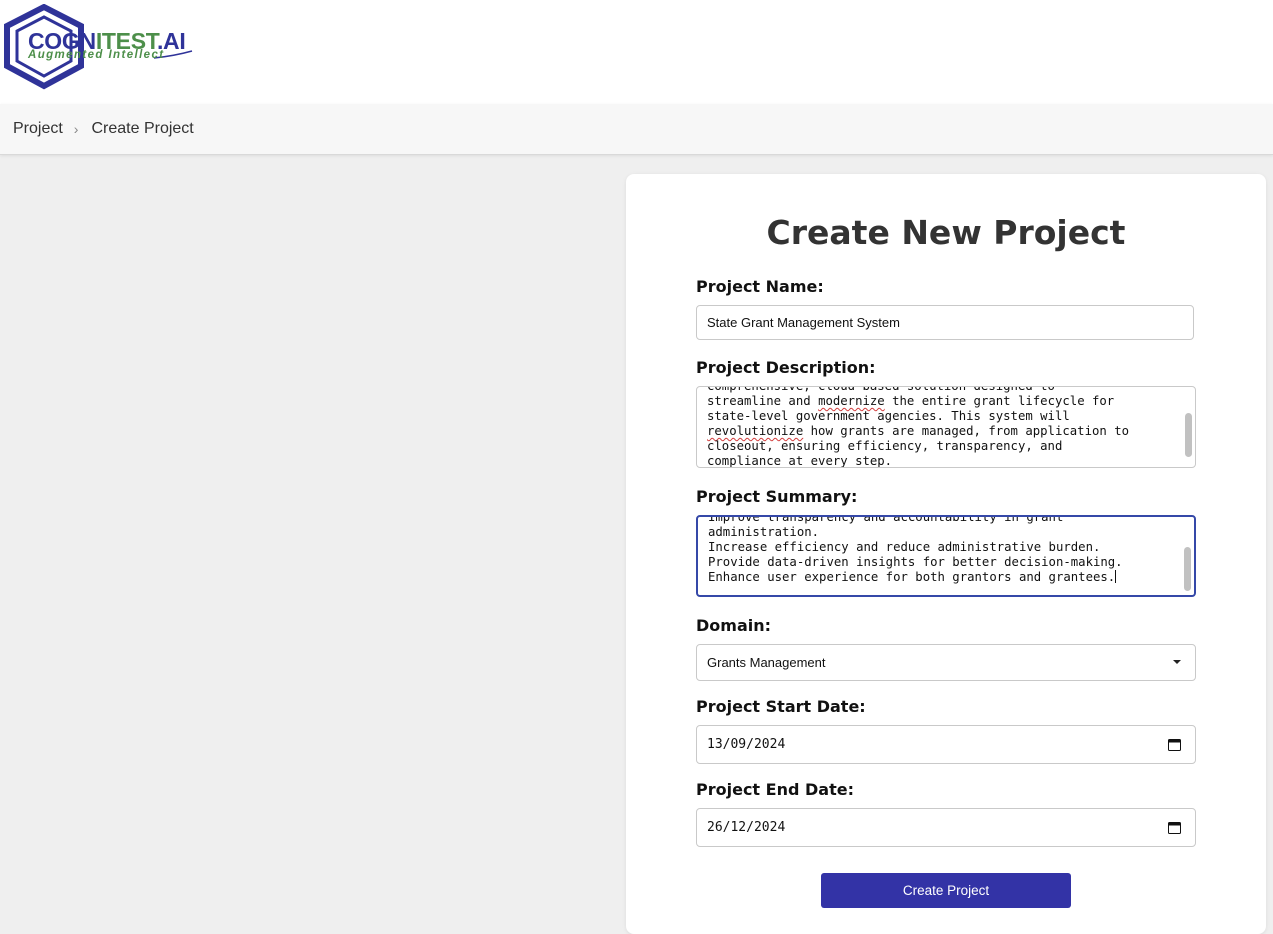  What do you see at coordinates (96, 55) in the screenshot?
I see `logo-tagline: Augmented Intellect` at bounding box center [96, 55].